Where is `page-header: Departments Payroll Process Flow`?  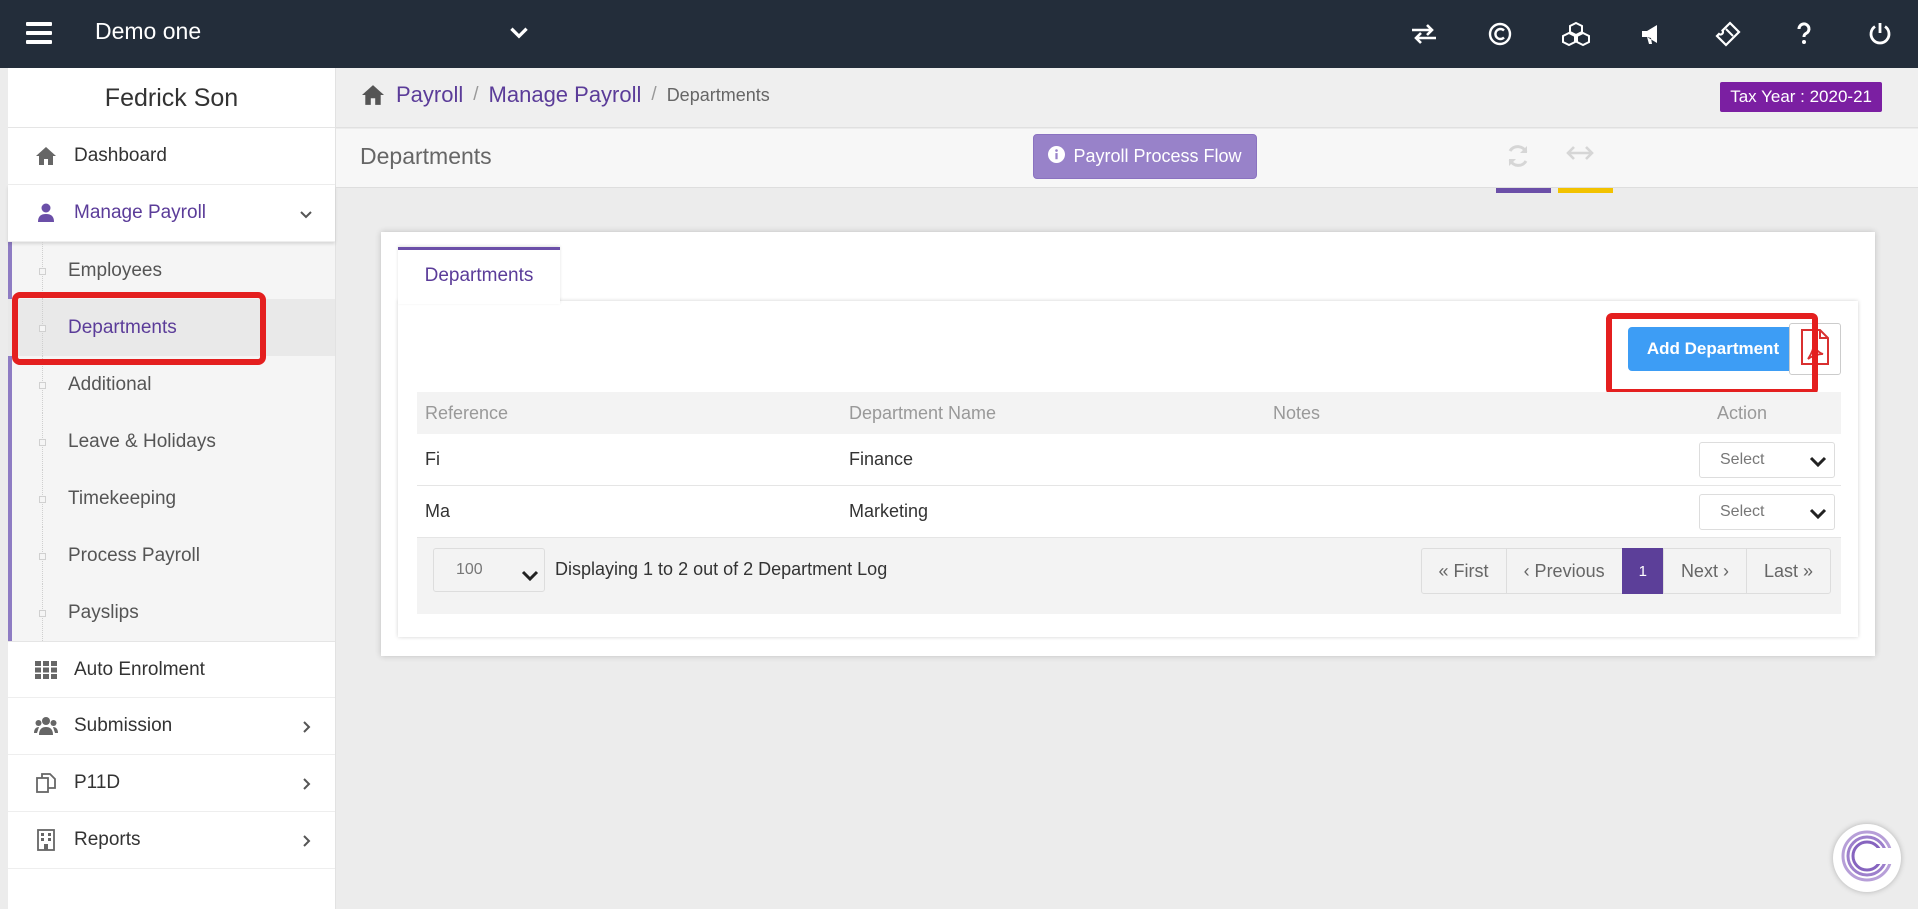
page-header: Departments Payroll Process Flow is located at coordinates (1127, 161).